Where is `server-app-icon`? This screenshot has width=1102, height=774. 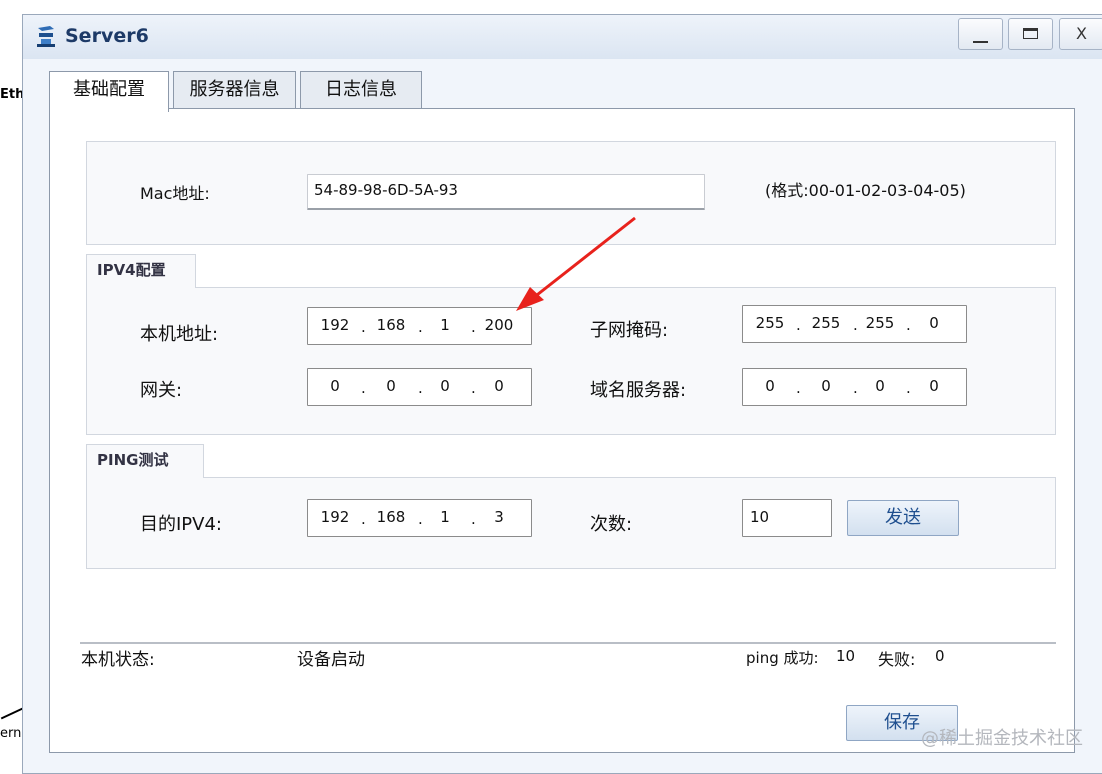 server-app-icon is located at coordinates (46, 36).